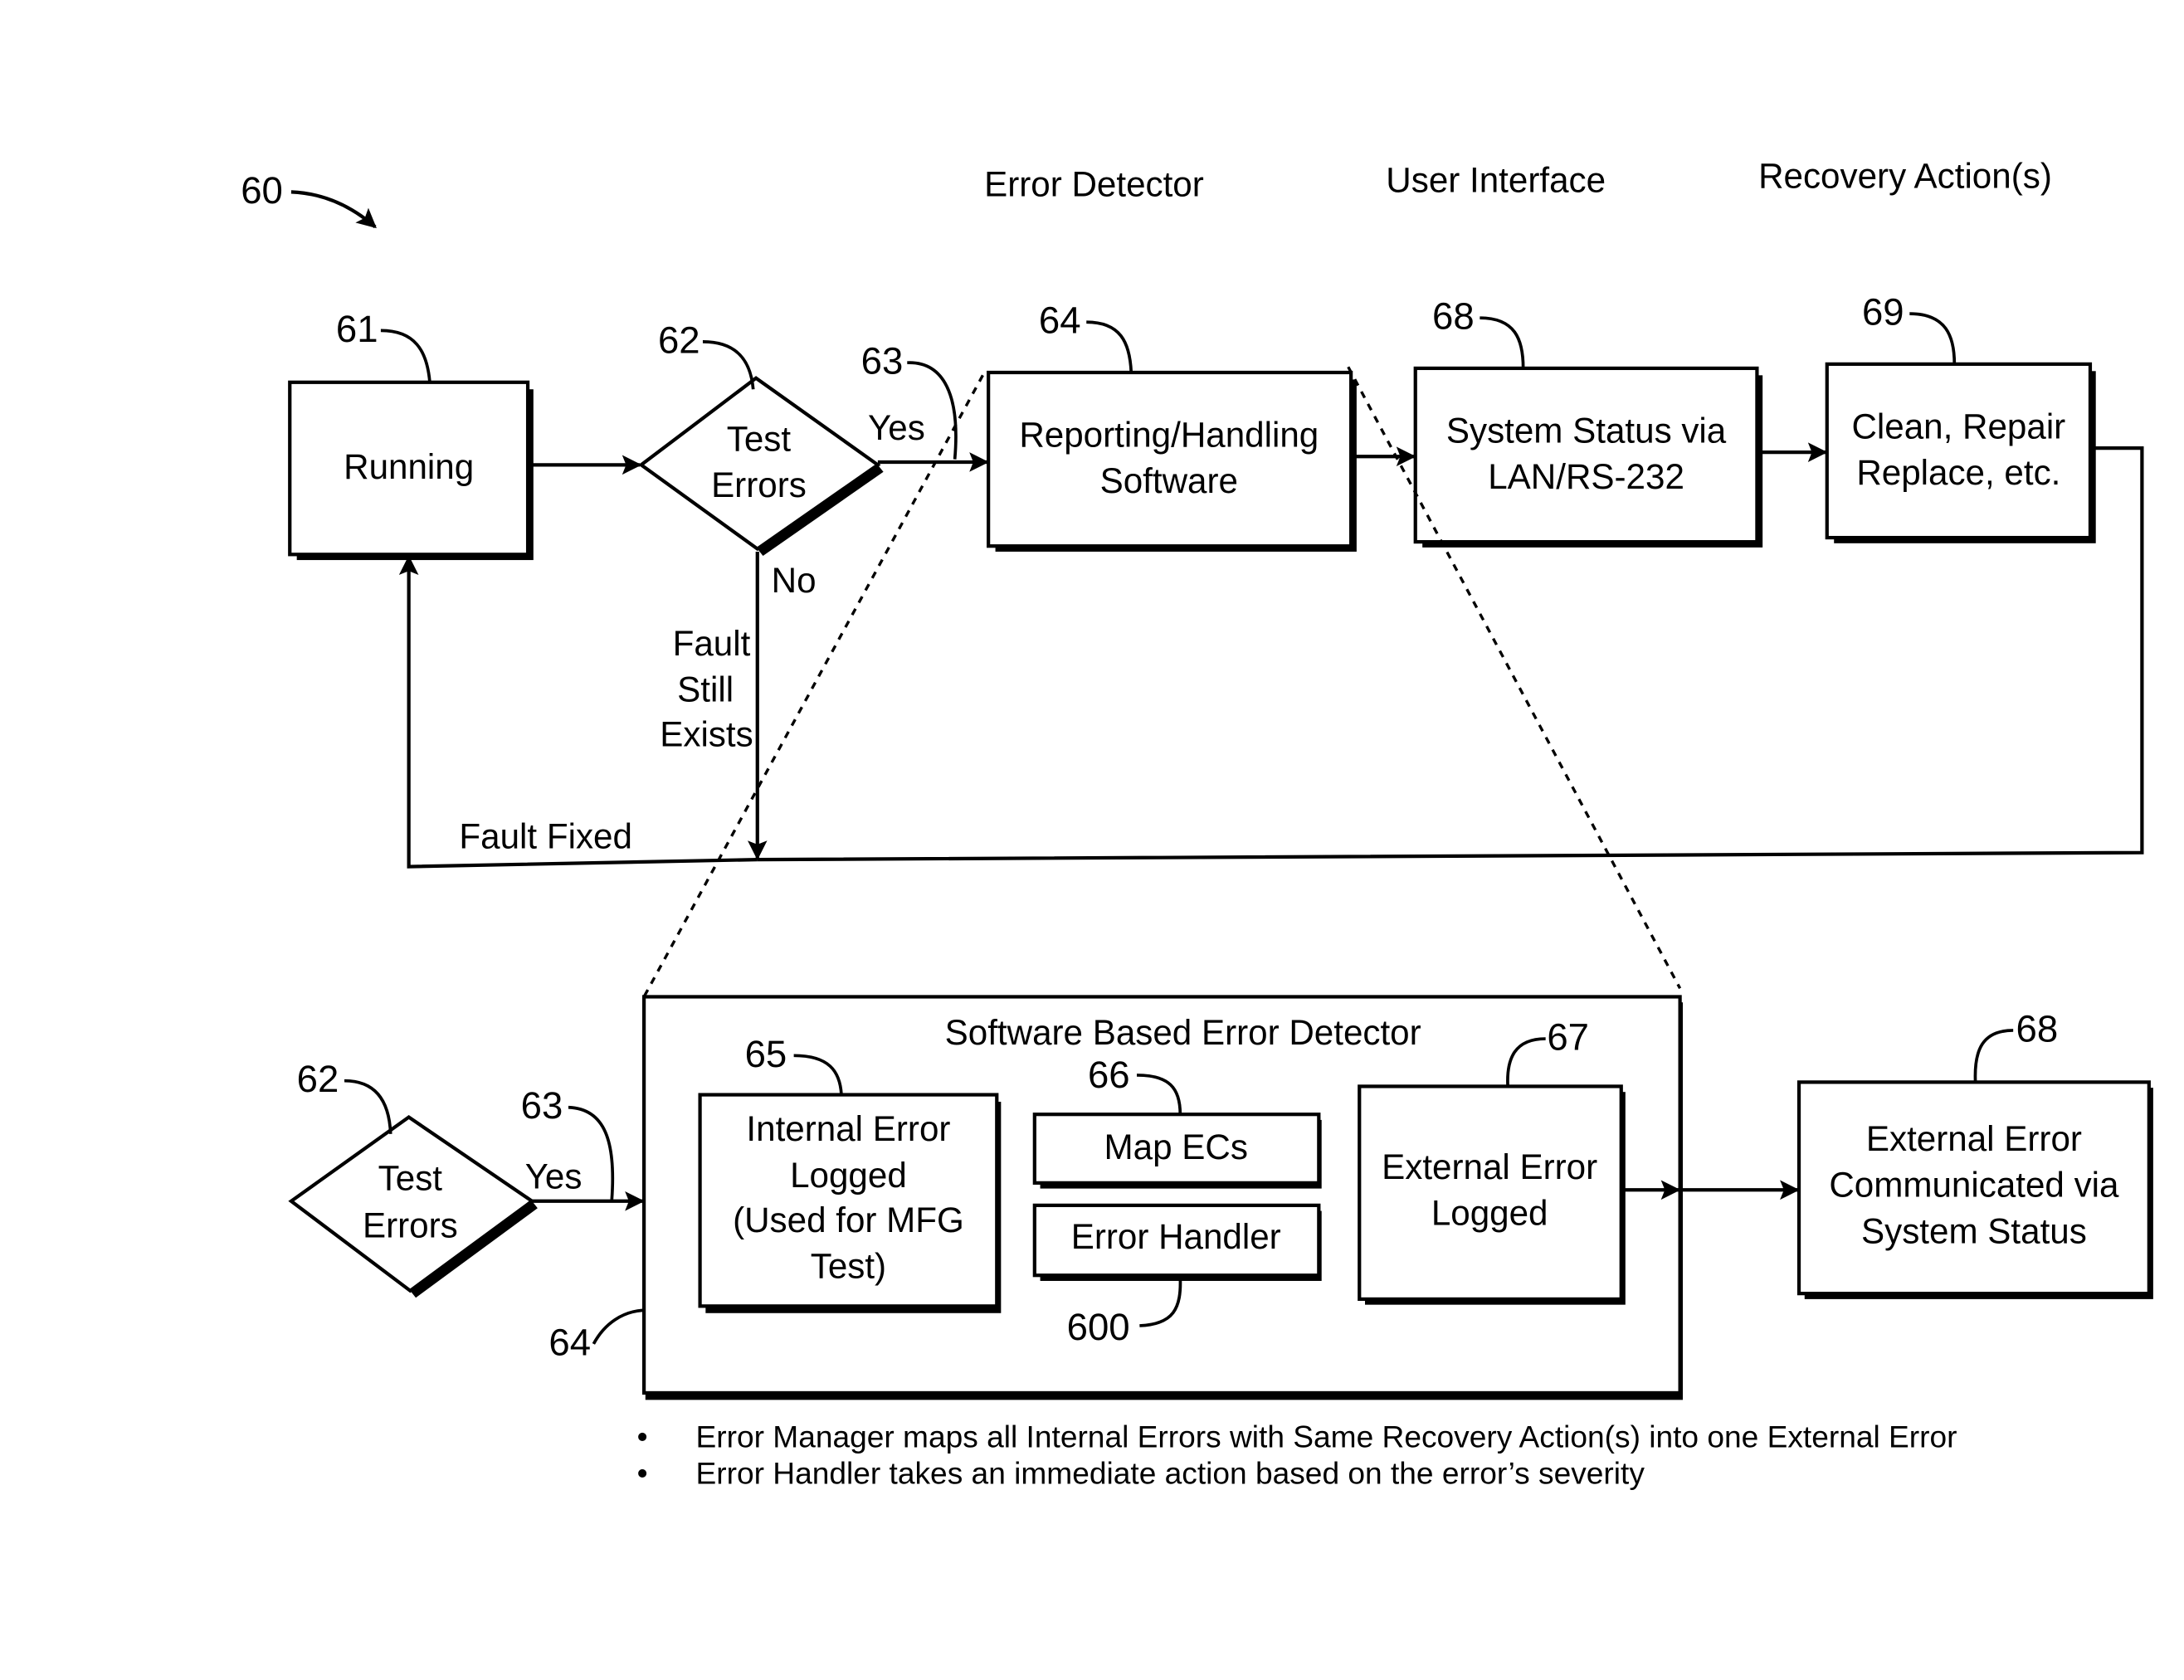 This screenshot has width=2184, height=1680. Describe the element at coordinates (1960, 452) in the screenshot. I see `node-recovery-action: Clean, Repair Replace, etc.` at that location.